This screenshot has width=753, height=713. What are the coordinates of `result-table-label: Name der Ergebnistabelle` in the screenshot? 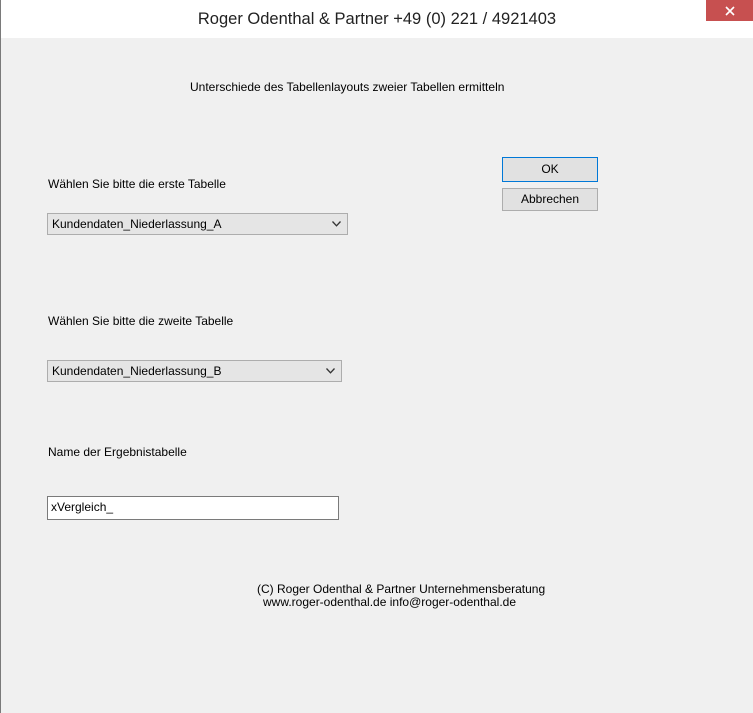 It's located at (117, 452).